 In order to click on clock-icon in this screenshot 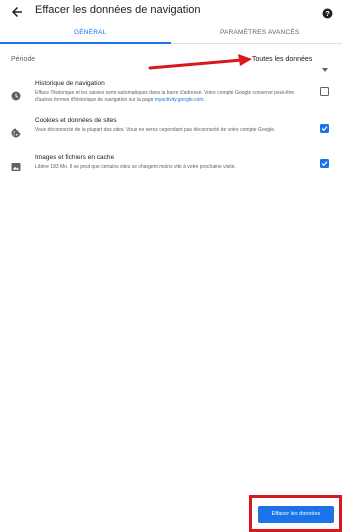, I will do `click(16, 94)`.